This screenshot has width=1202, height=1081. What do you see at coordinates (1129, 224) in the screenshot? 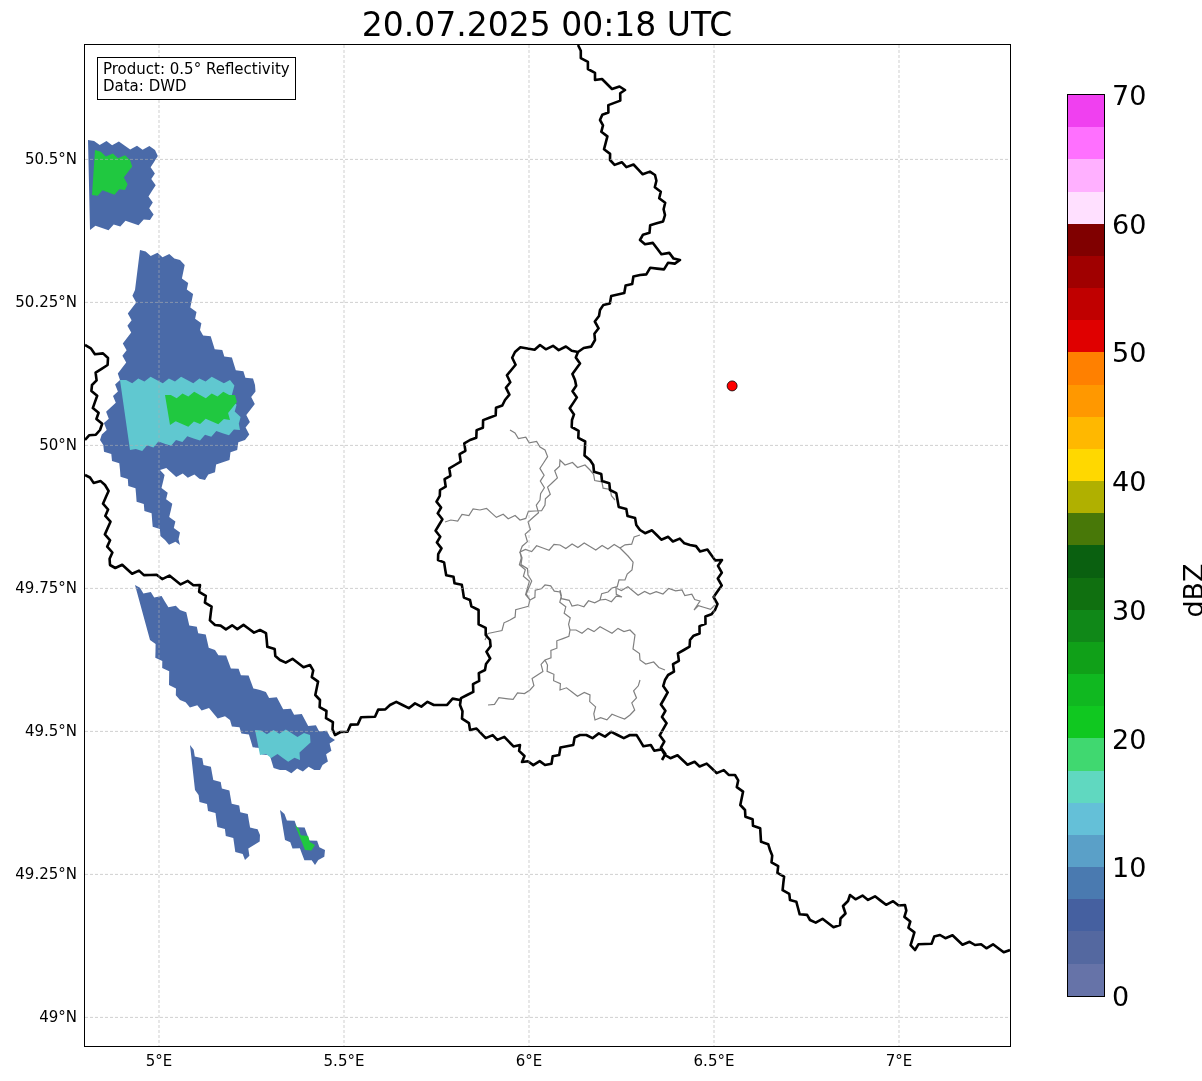
I see `colorbar-tick-label: 60` at bounding box center [1129, 224].